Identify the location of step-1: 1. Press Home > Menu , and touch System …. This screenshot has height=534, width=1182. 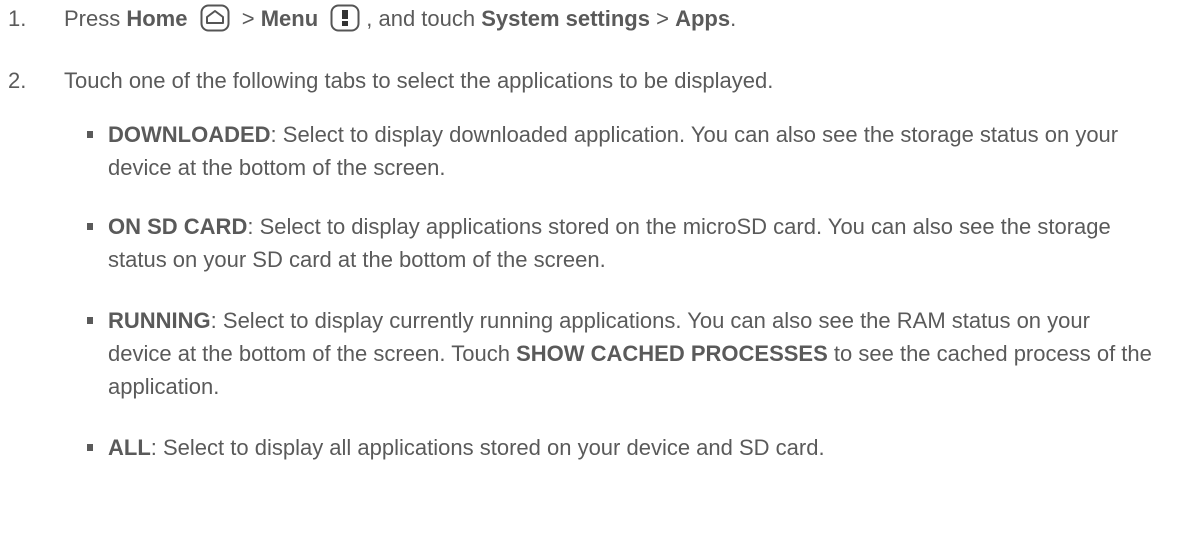
(581, 22).